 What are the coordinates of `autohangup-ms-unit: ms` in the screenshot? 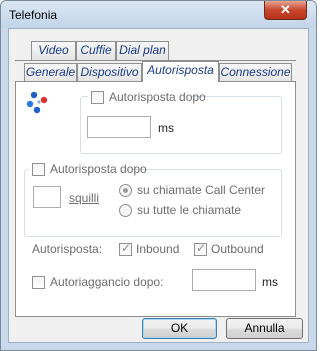 It's located at (270, 282).